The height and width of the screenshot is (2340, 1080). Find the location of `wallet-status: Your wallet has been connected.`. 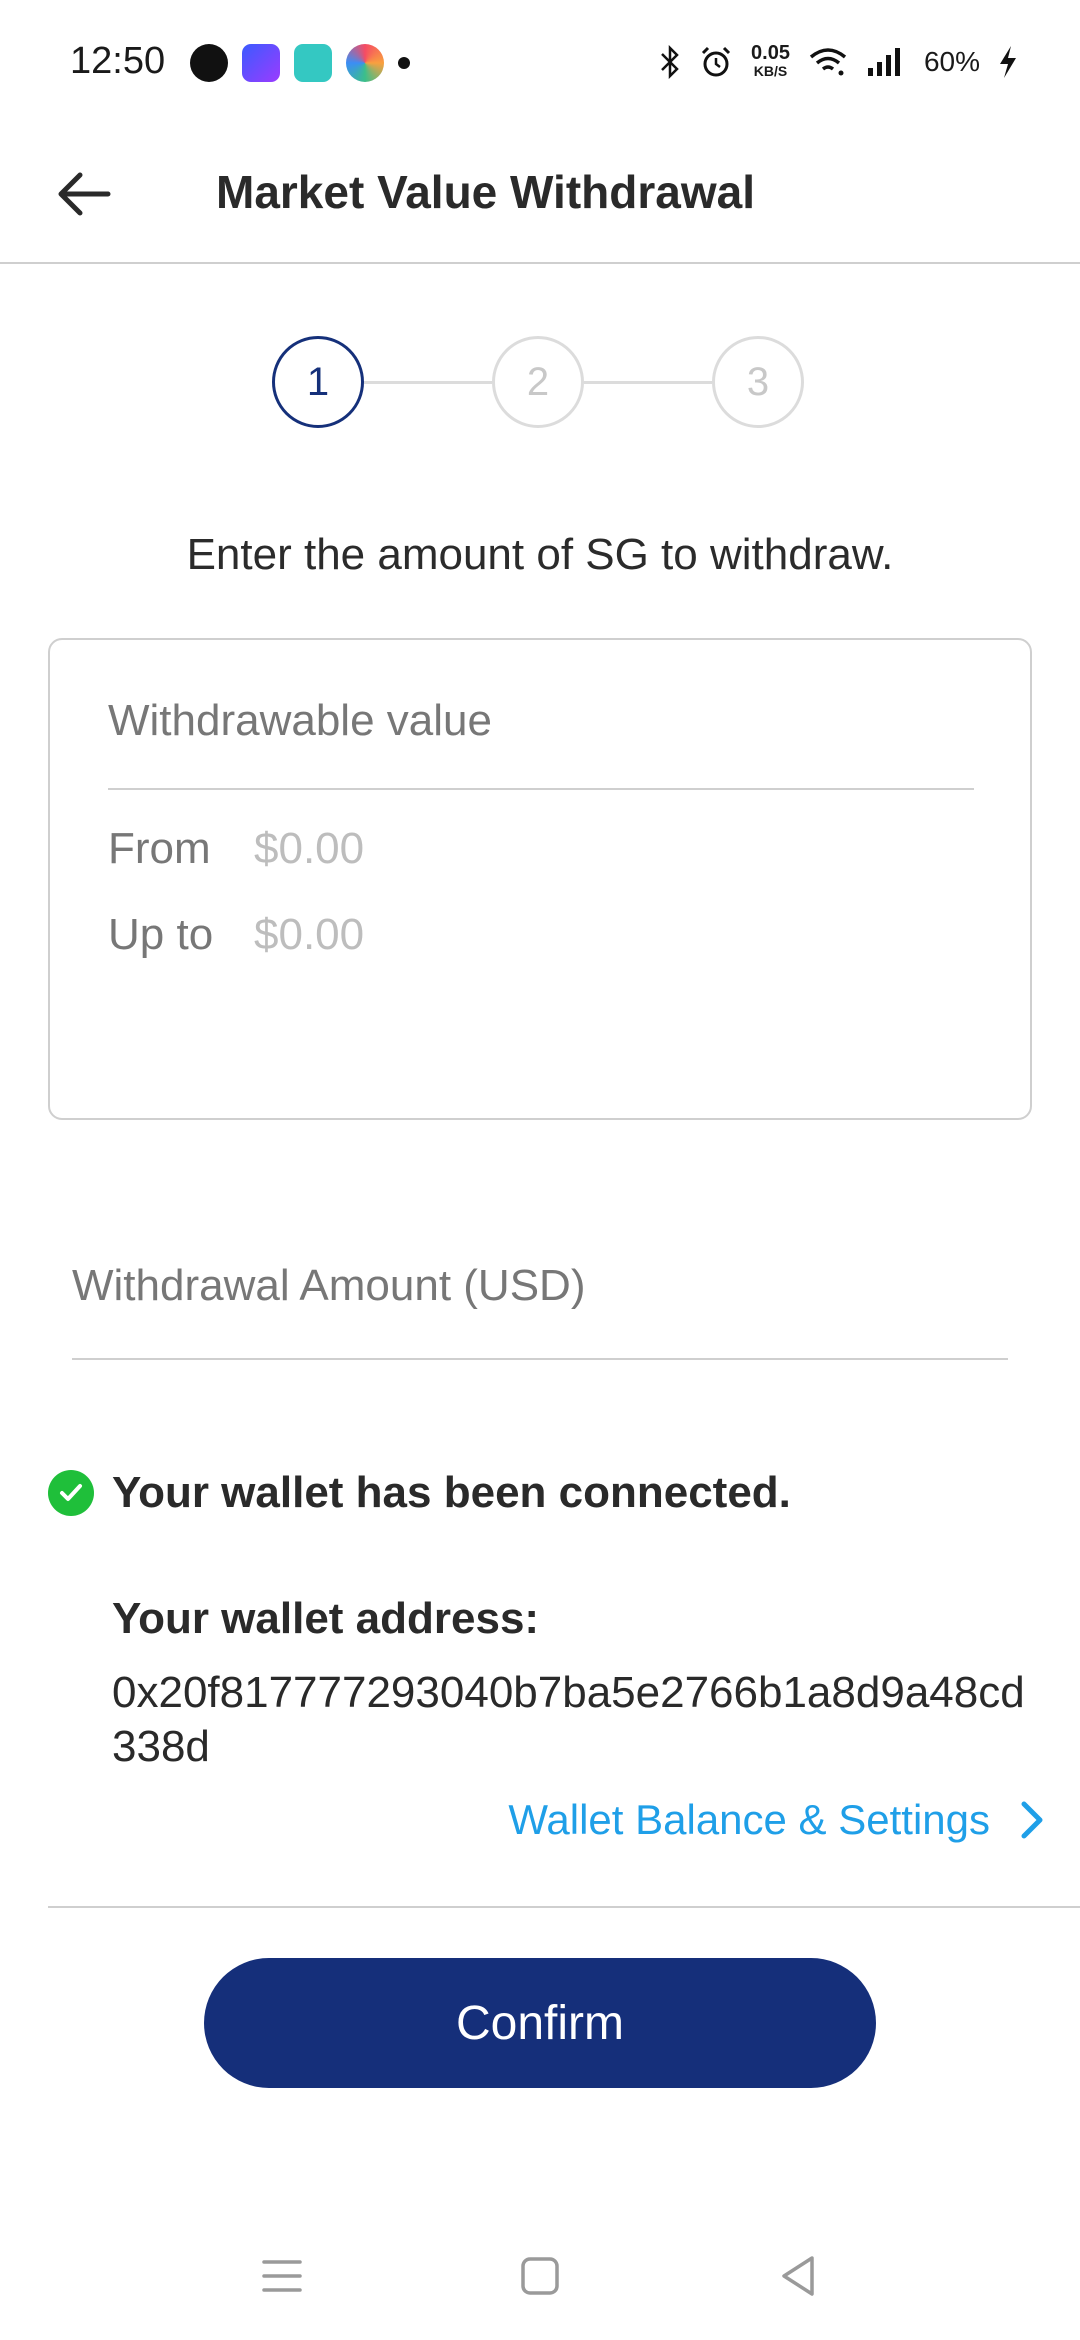

wallet-status: Your wallet has been connected. is located at coordinates (419, 1493).